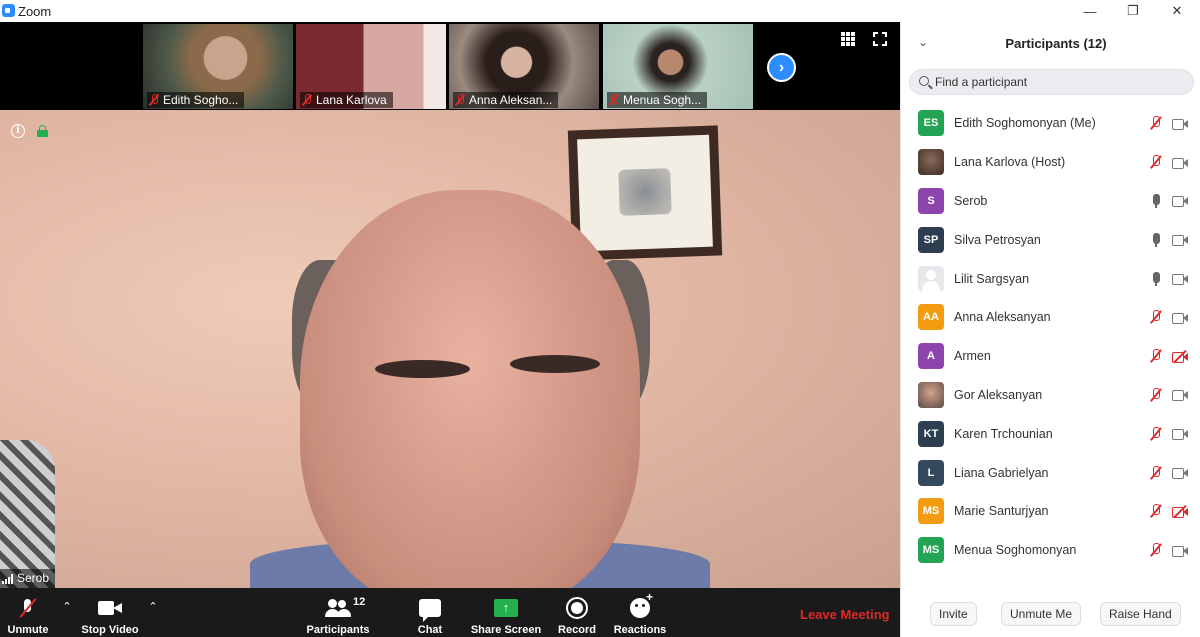 This screenshot has height=637, width=1200. Describe the element at coordinates (153, 606) in the screenshot. I see `video-options-caret: ⌃` at that location.